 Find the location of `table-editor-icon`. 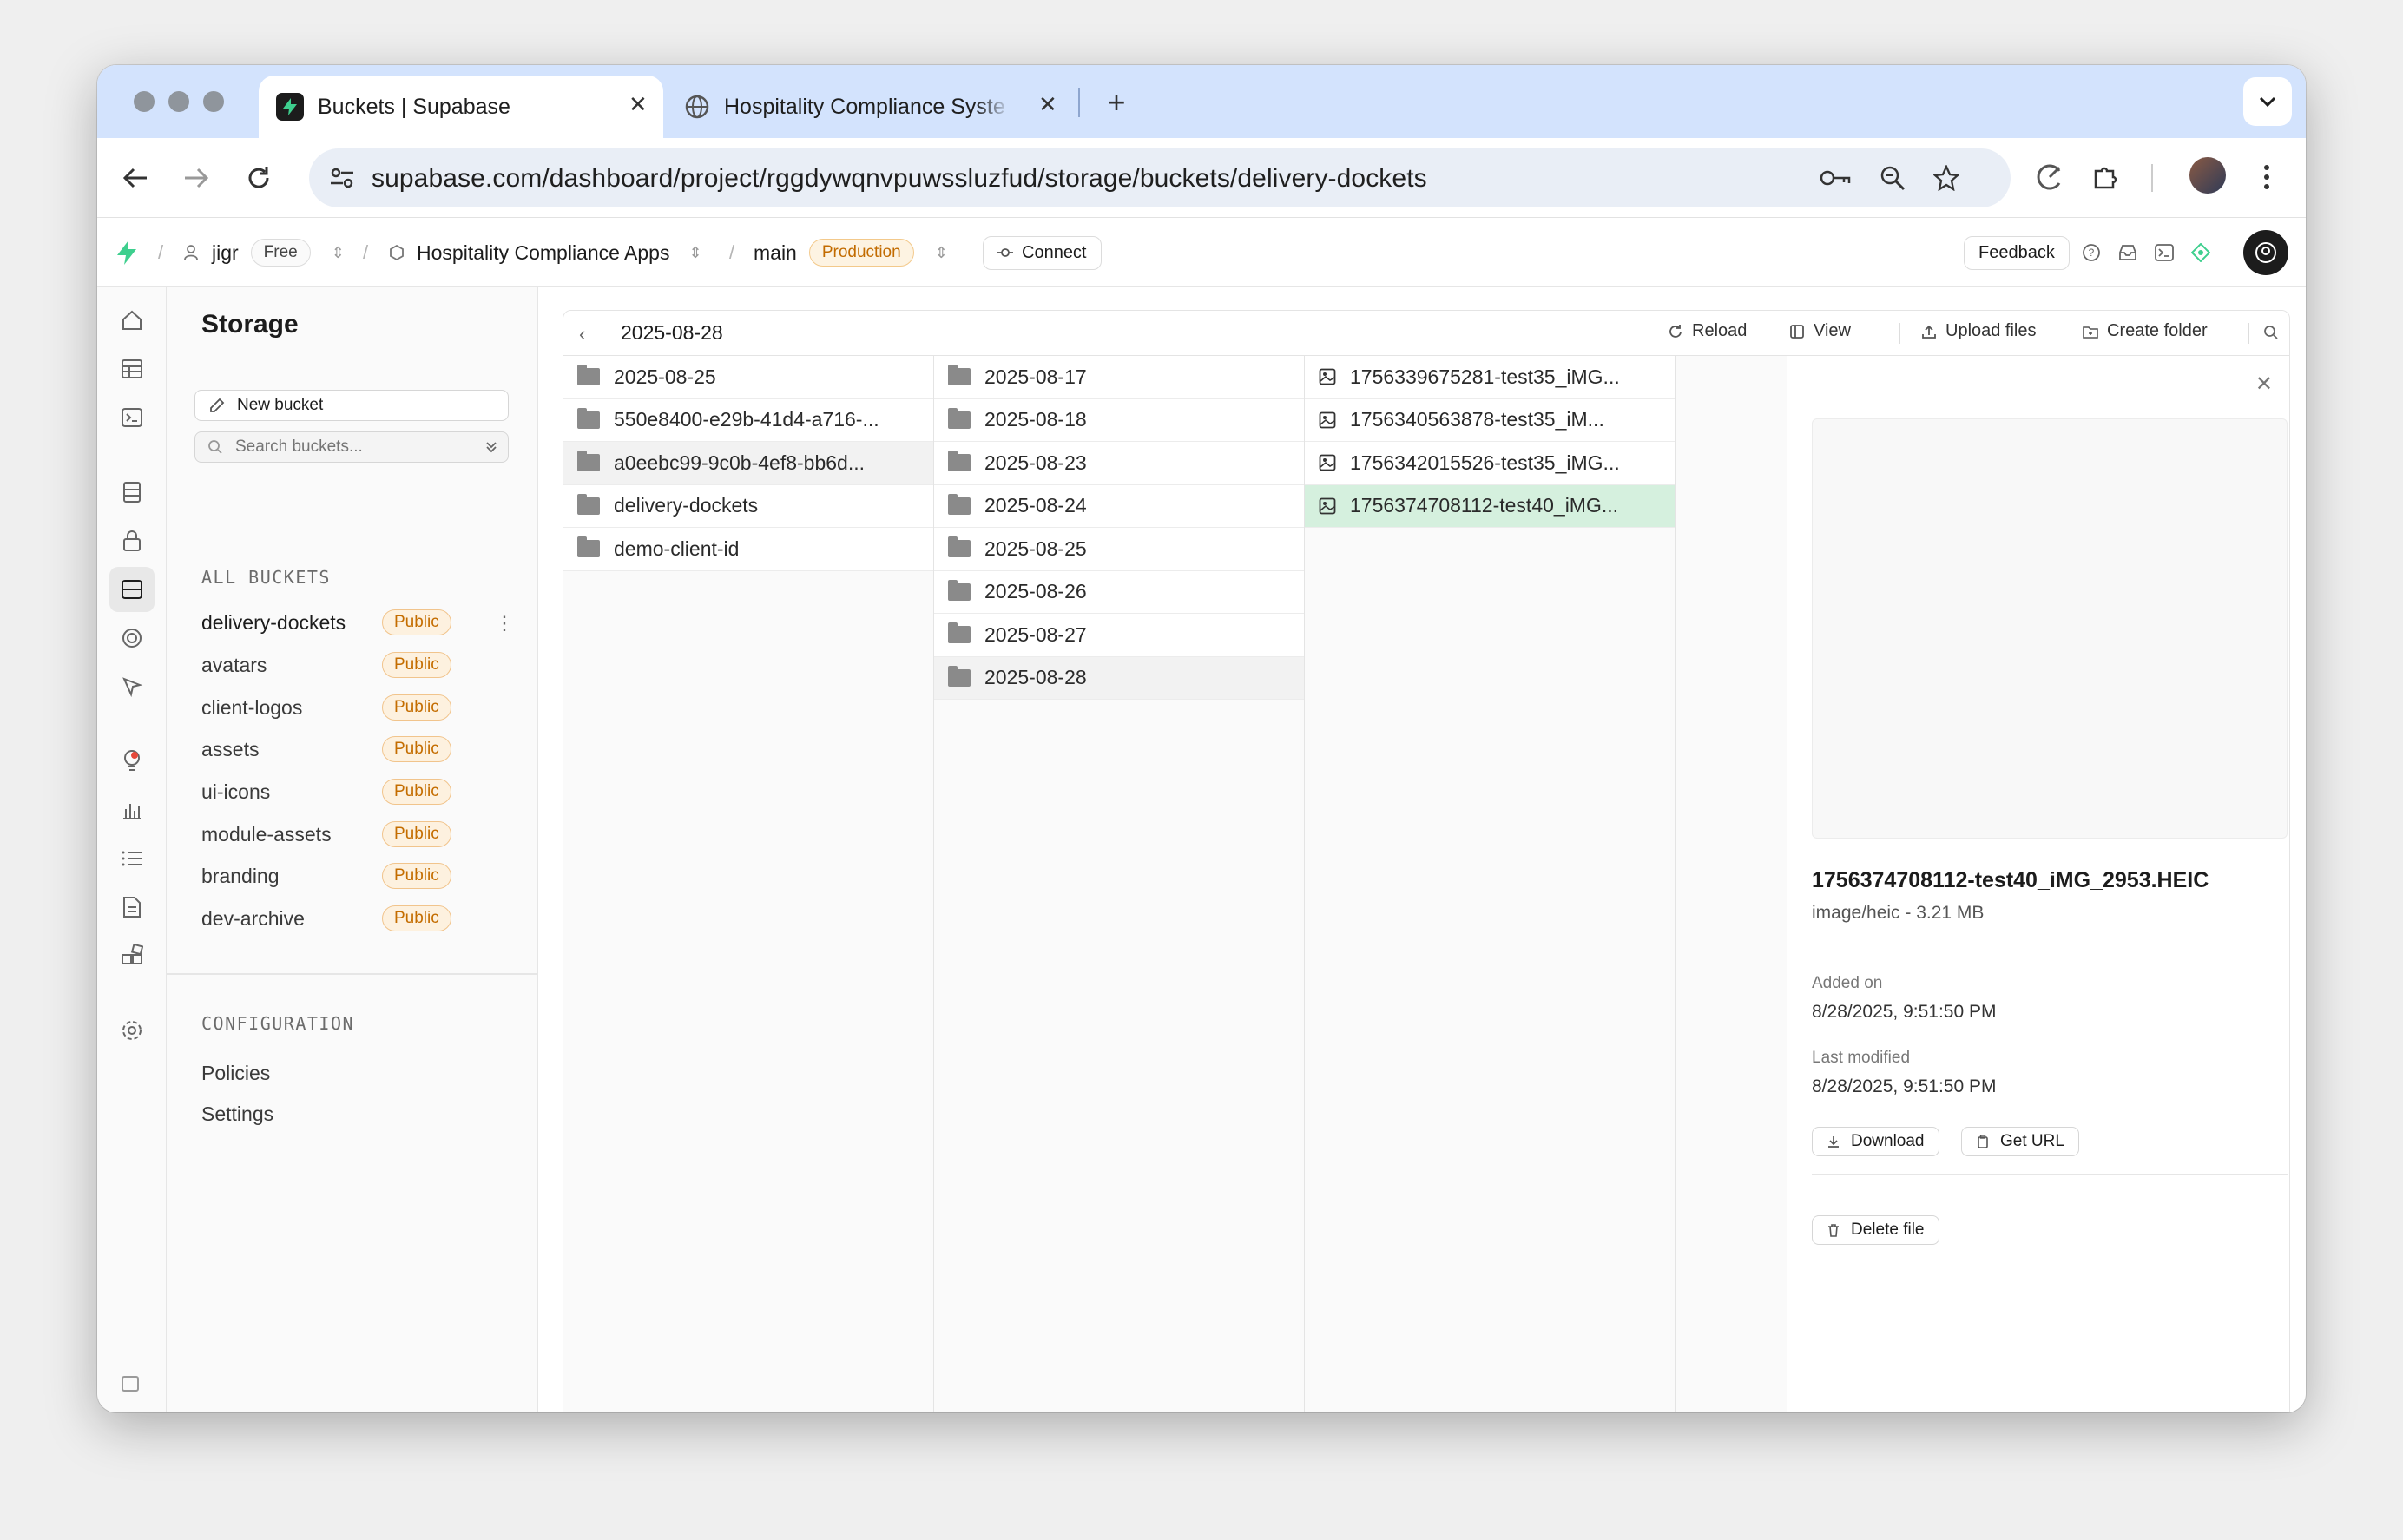

table-editor-icon is located at coordinates (132, 369).